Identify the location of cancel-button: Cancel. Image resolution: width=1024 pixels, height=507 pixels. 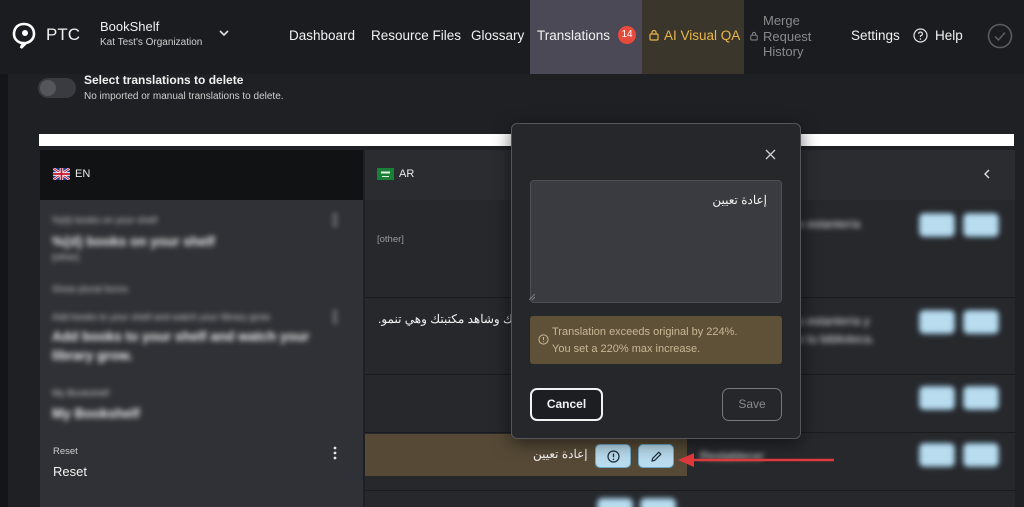
(566, 404).